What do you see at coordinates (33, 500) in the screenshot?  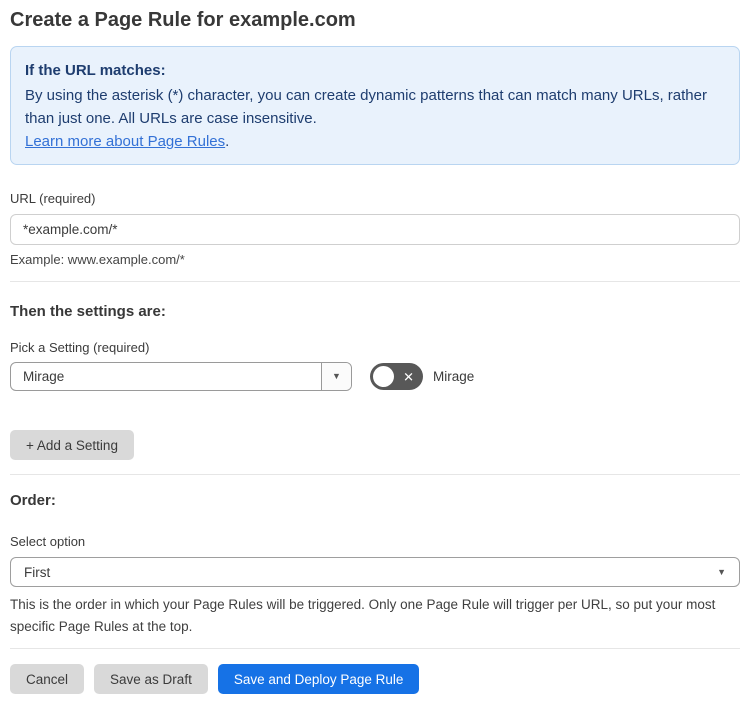 I see `order-section-heading: Order:` at bounding box center [33, 500].